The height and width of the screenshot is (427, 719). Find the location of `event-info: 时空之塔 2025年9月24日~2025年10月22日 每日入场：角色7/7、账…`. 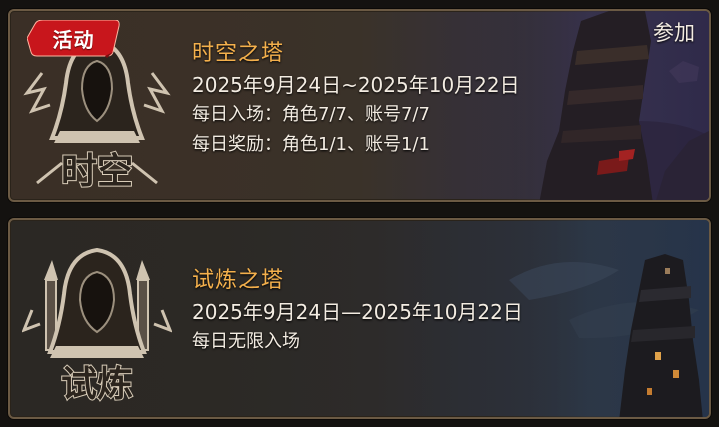

event-info: 时空之塔 2025年9月24日~2025年10月22日 每日入场：角色7/7、账… is located at coordinates (356, 99).